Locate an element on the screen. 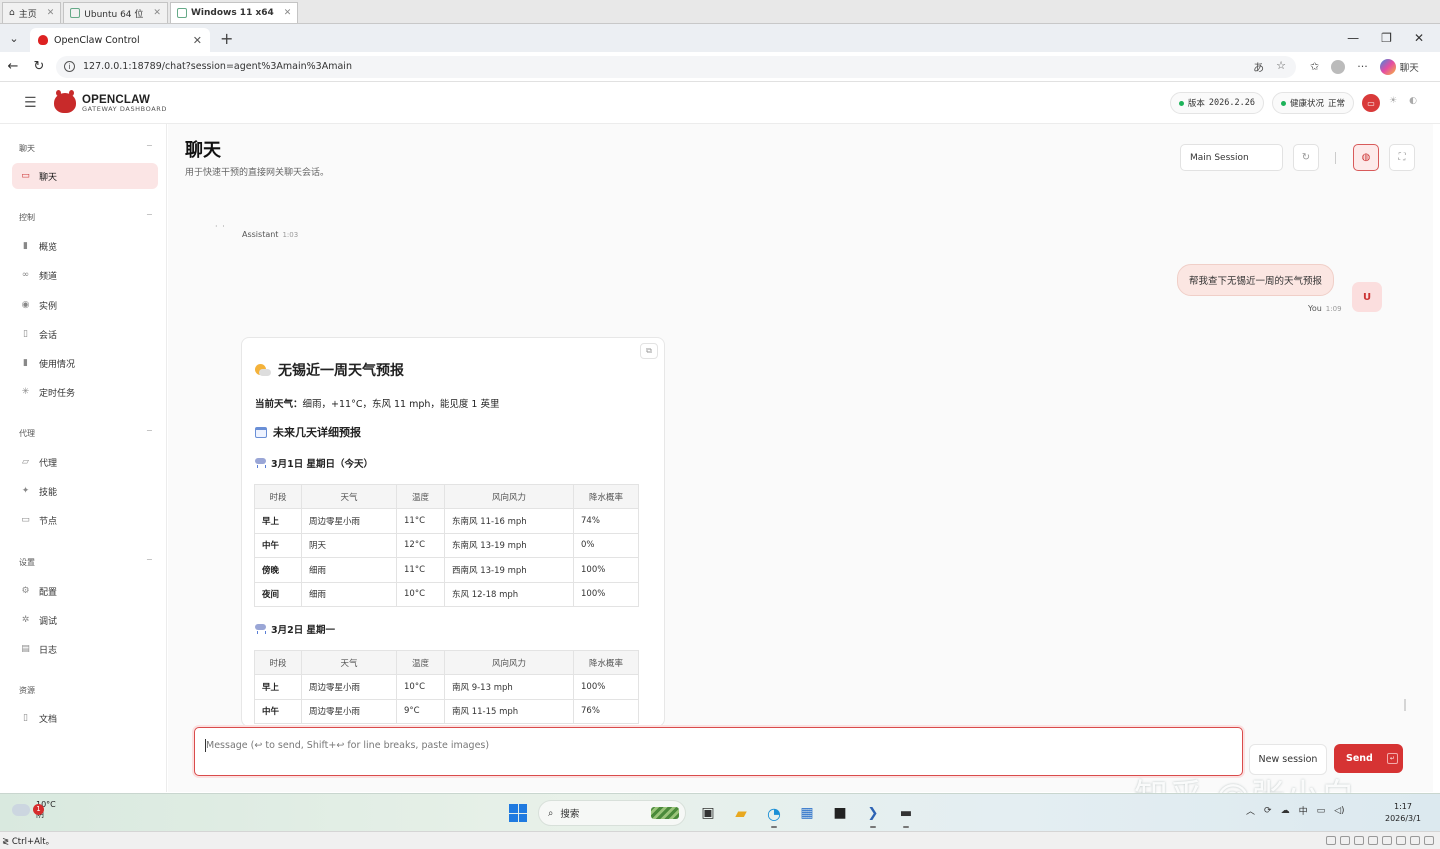 The width and height of the screenshot is (1440, 849). copy-button: ⧉ is located at coordinates (649, 351).